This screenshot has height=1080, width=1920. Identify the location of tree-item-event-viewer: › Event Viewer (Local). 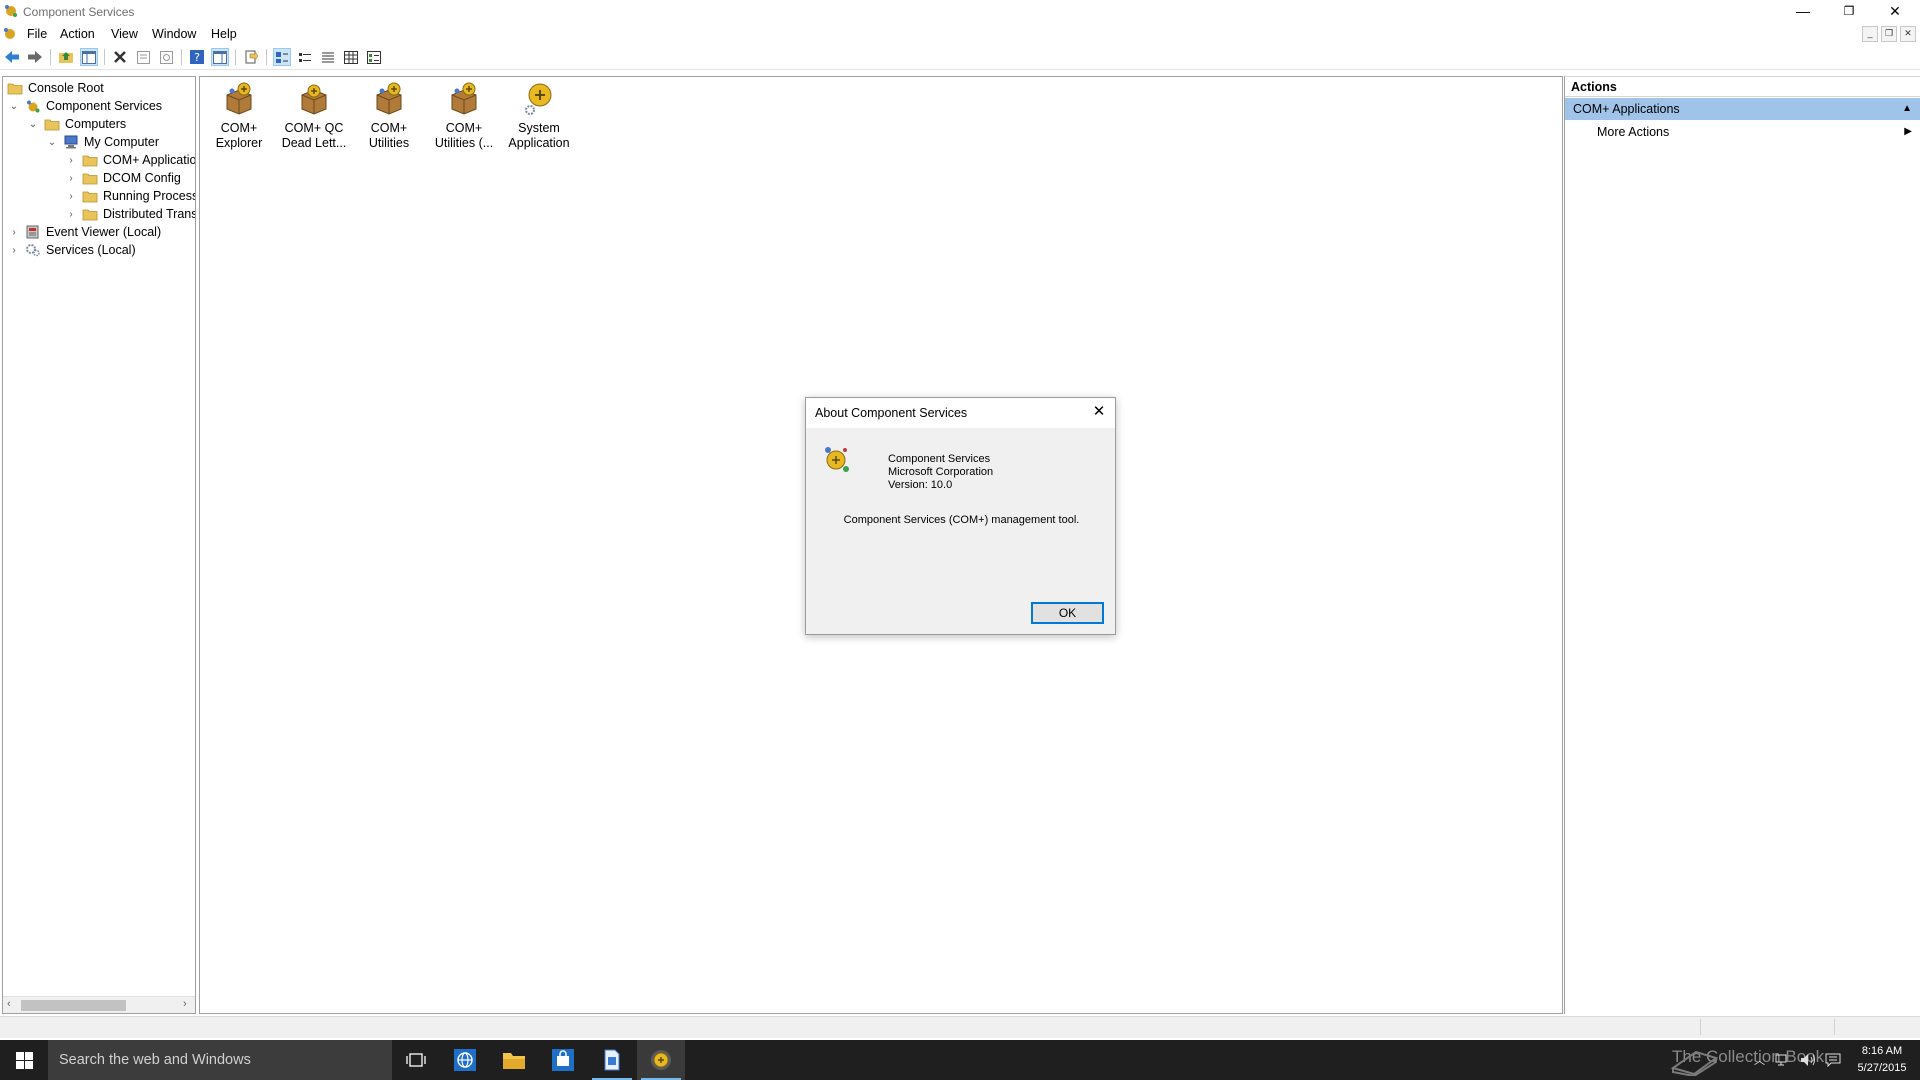
(85, 232).